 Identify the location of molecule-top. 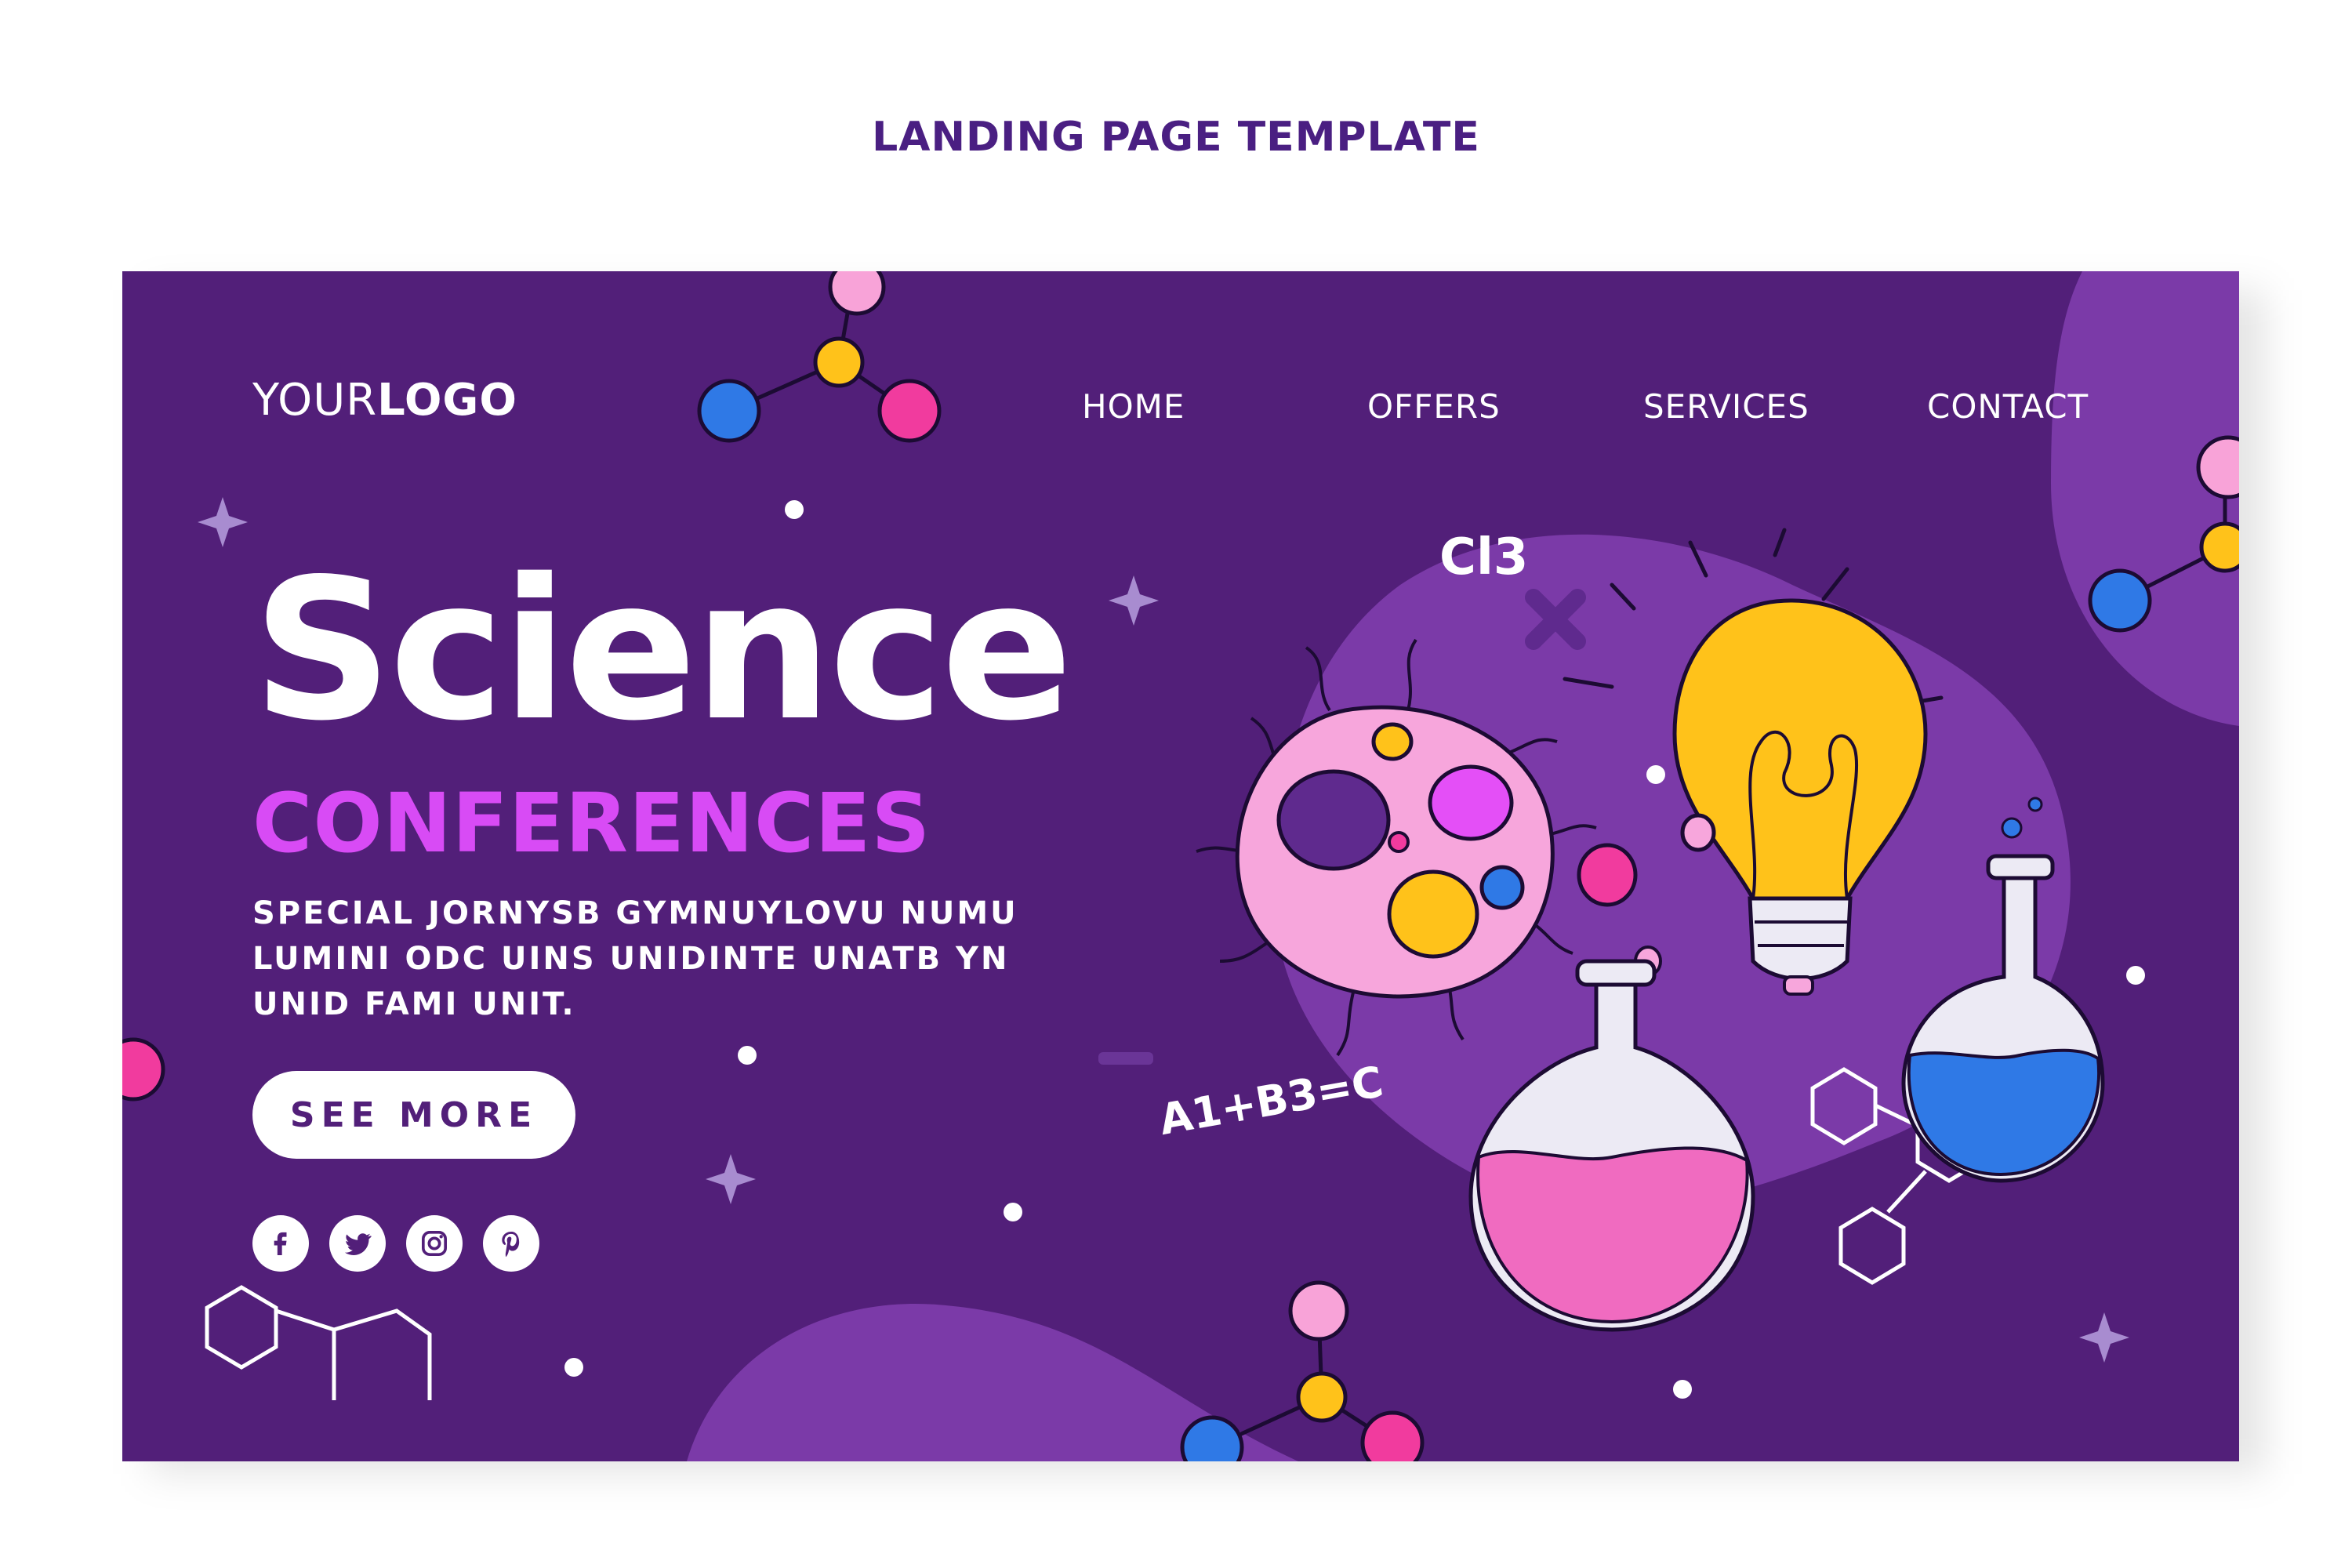
(819, 357).